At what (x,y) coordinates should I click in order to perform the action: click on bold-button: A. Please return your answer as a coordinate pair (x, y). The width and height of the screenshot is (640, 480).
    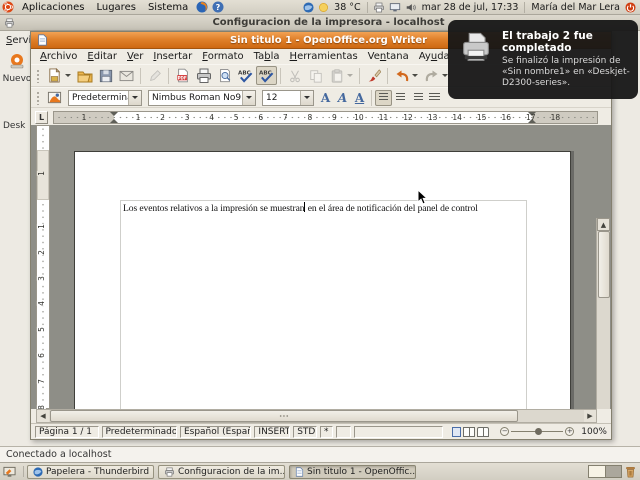
    Looking at the image, I should click on (325, 98).